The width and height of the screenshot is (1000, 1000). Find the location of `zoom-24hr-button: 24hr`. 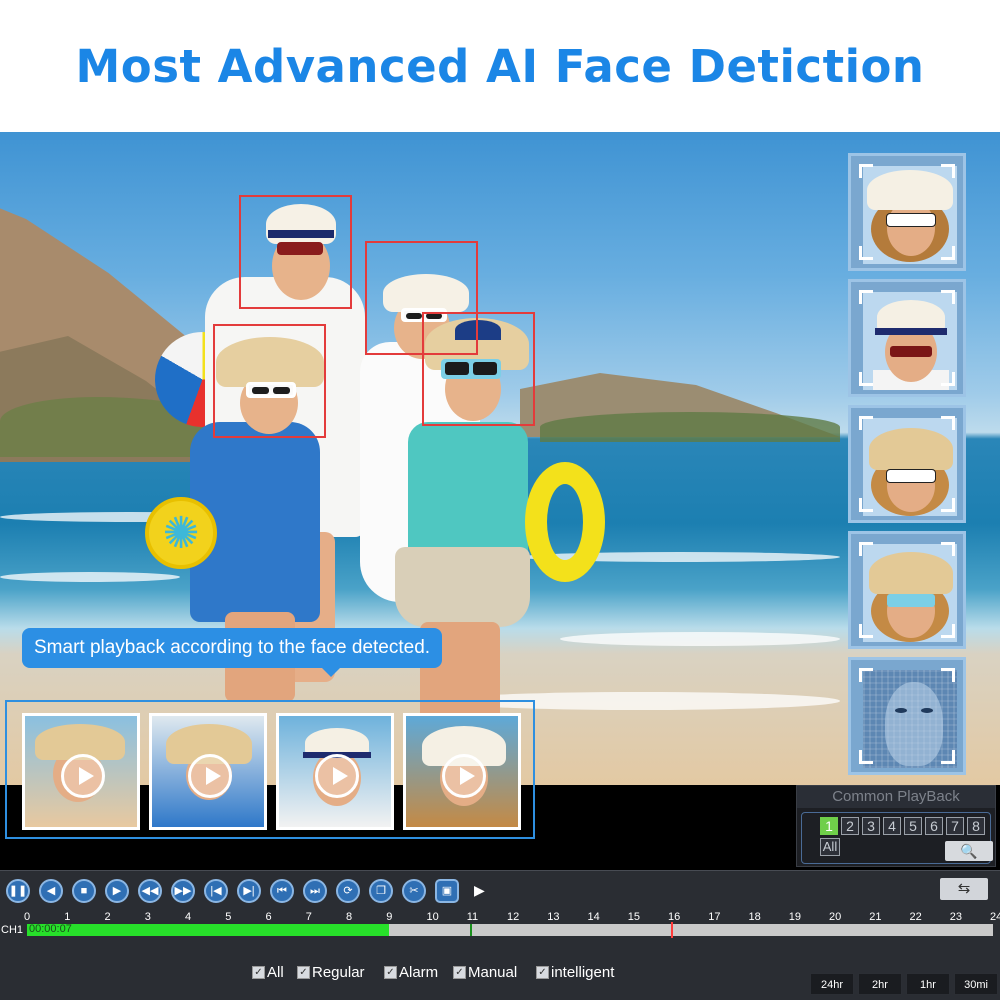

zoom-24hr-button: 24hr is located at coordinates (832, 984).